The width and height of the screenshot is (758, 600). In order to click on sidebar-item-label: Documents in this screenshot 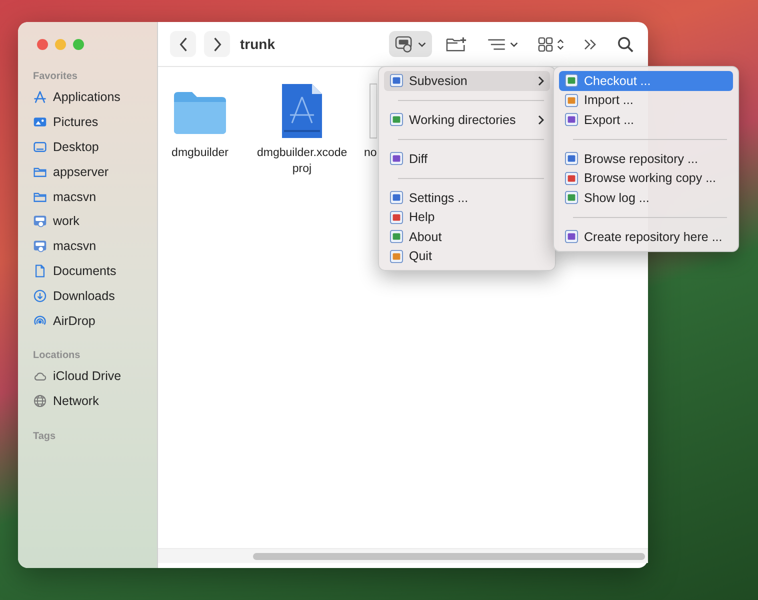, I will do `click(84, 271)`.